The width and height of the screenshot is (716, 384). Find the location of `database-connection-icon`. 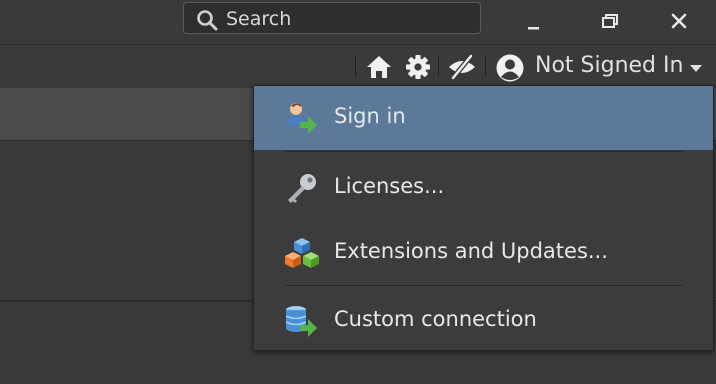

database-connection-icon is located at coordinates (301, 321).